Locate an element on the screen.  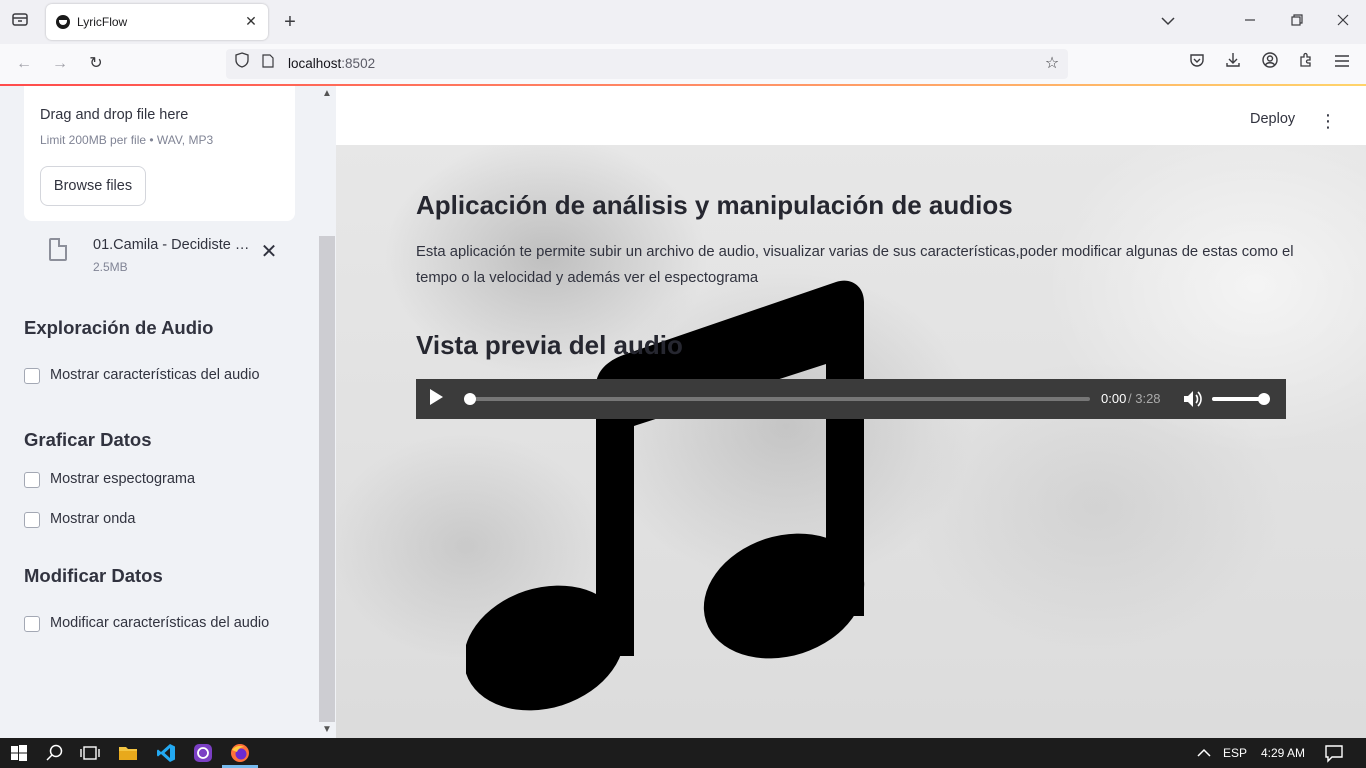
remove-file-icon: ✕ is located at coordinates (269, 252).